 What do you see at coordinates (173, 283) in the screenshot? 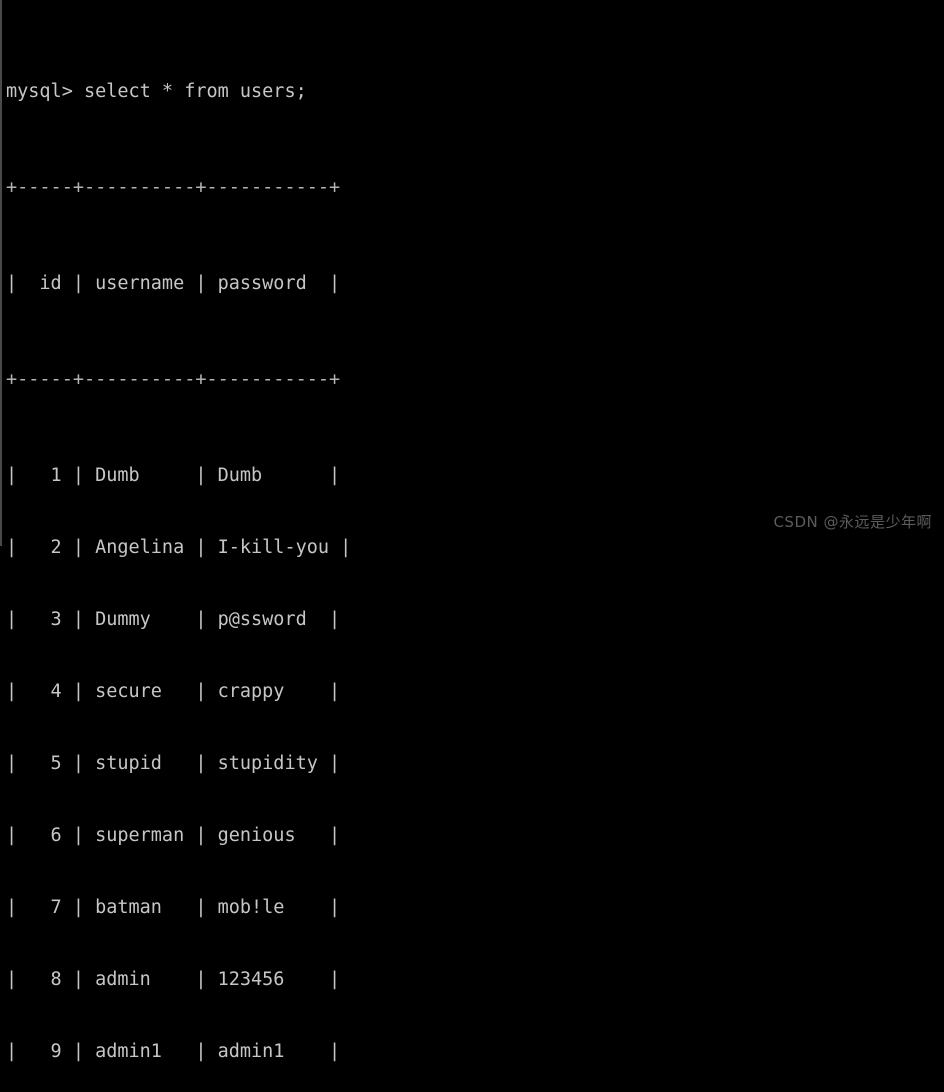
I see `table-header-row: | id | username | password |` at bounding box center [173, 283].